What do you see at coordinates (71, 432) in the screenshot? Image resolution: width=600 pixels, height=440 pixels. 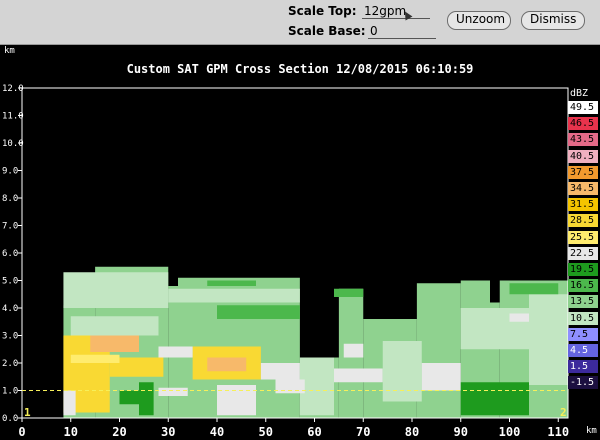 I see `x-tick-label: 10` at bounding box center [71, 432].